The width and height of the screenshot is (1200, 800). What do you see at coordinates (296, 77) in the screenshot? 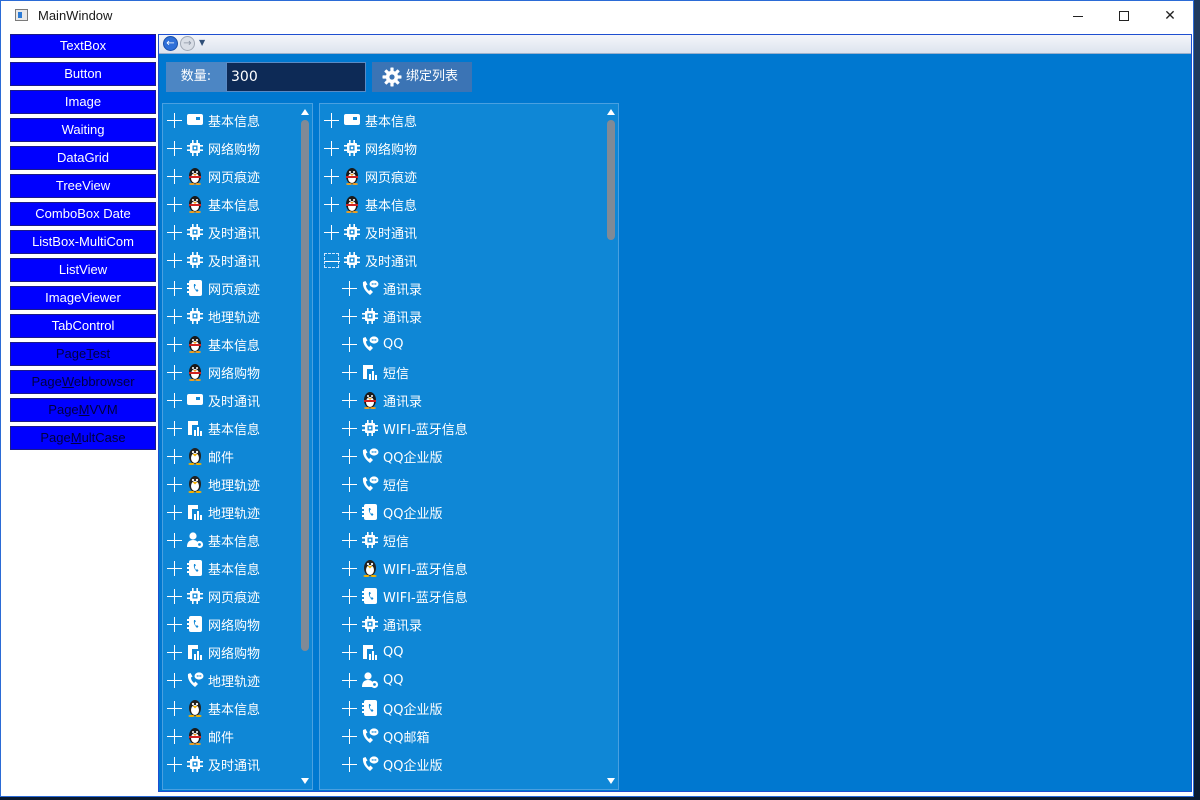
I see `quantity-input: 300` at bounding box center [296, 77].